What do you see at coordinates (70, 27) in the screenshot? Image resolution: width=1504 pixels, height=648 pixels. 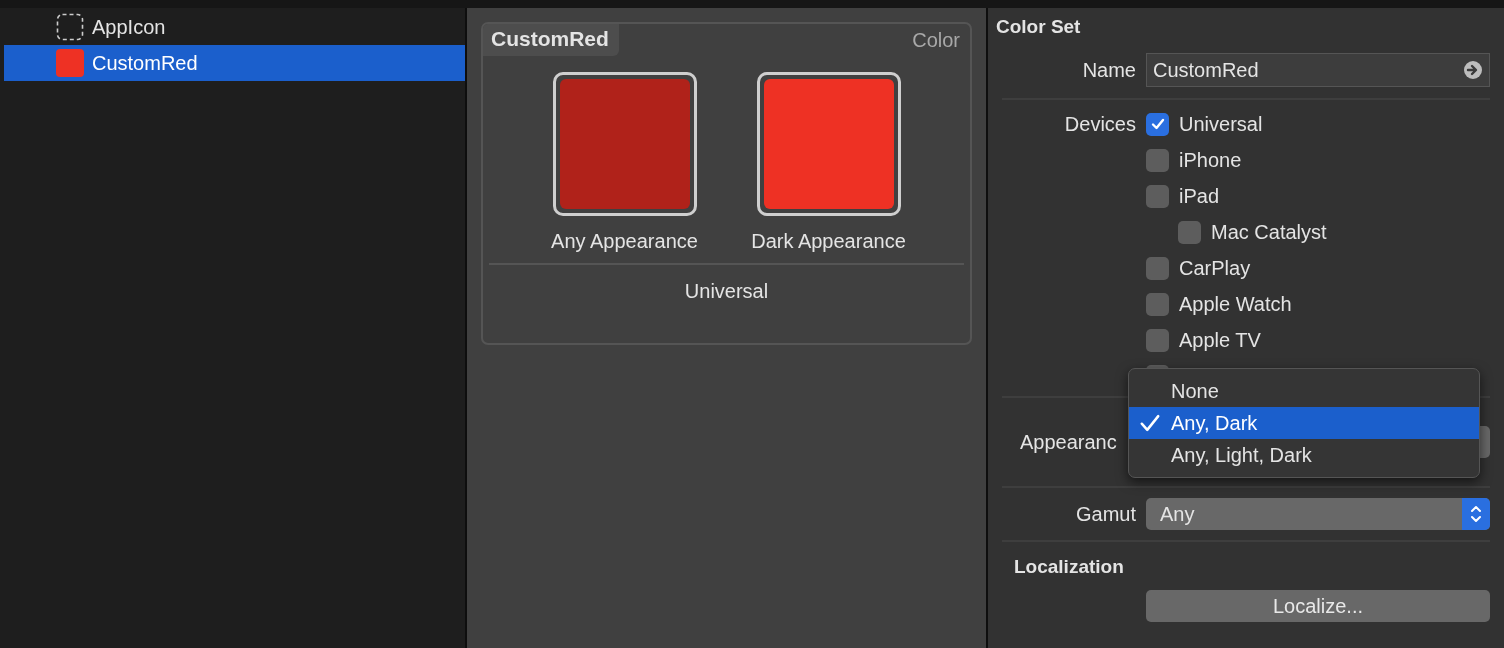 I see `placeholder-icon` at bounding box center [70, 27].